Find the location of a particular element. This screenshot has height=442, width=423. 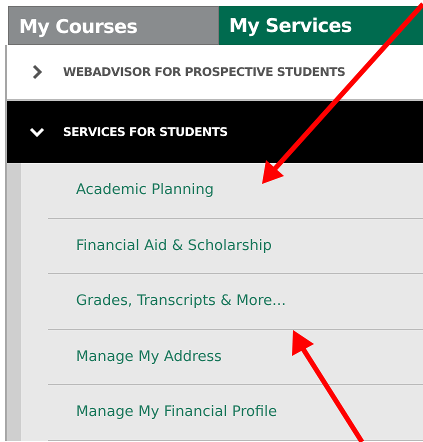

menu-link: Manage My Financial Profile is located at coordinates (235, 412).